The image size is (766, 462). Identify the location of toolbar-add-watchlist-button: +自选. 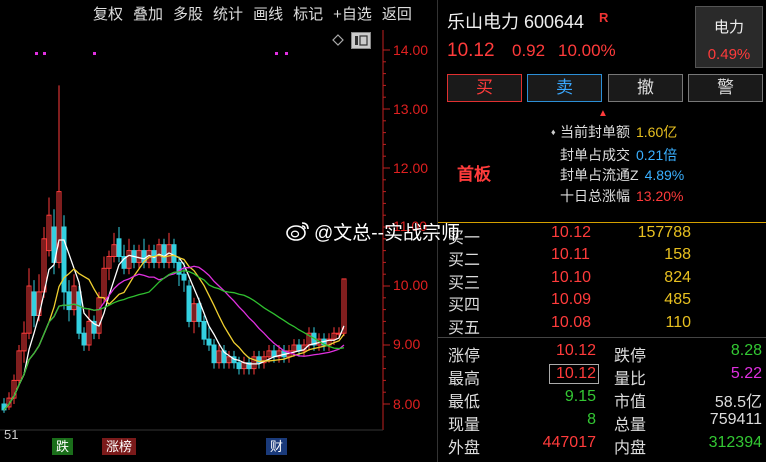
(352, 15).